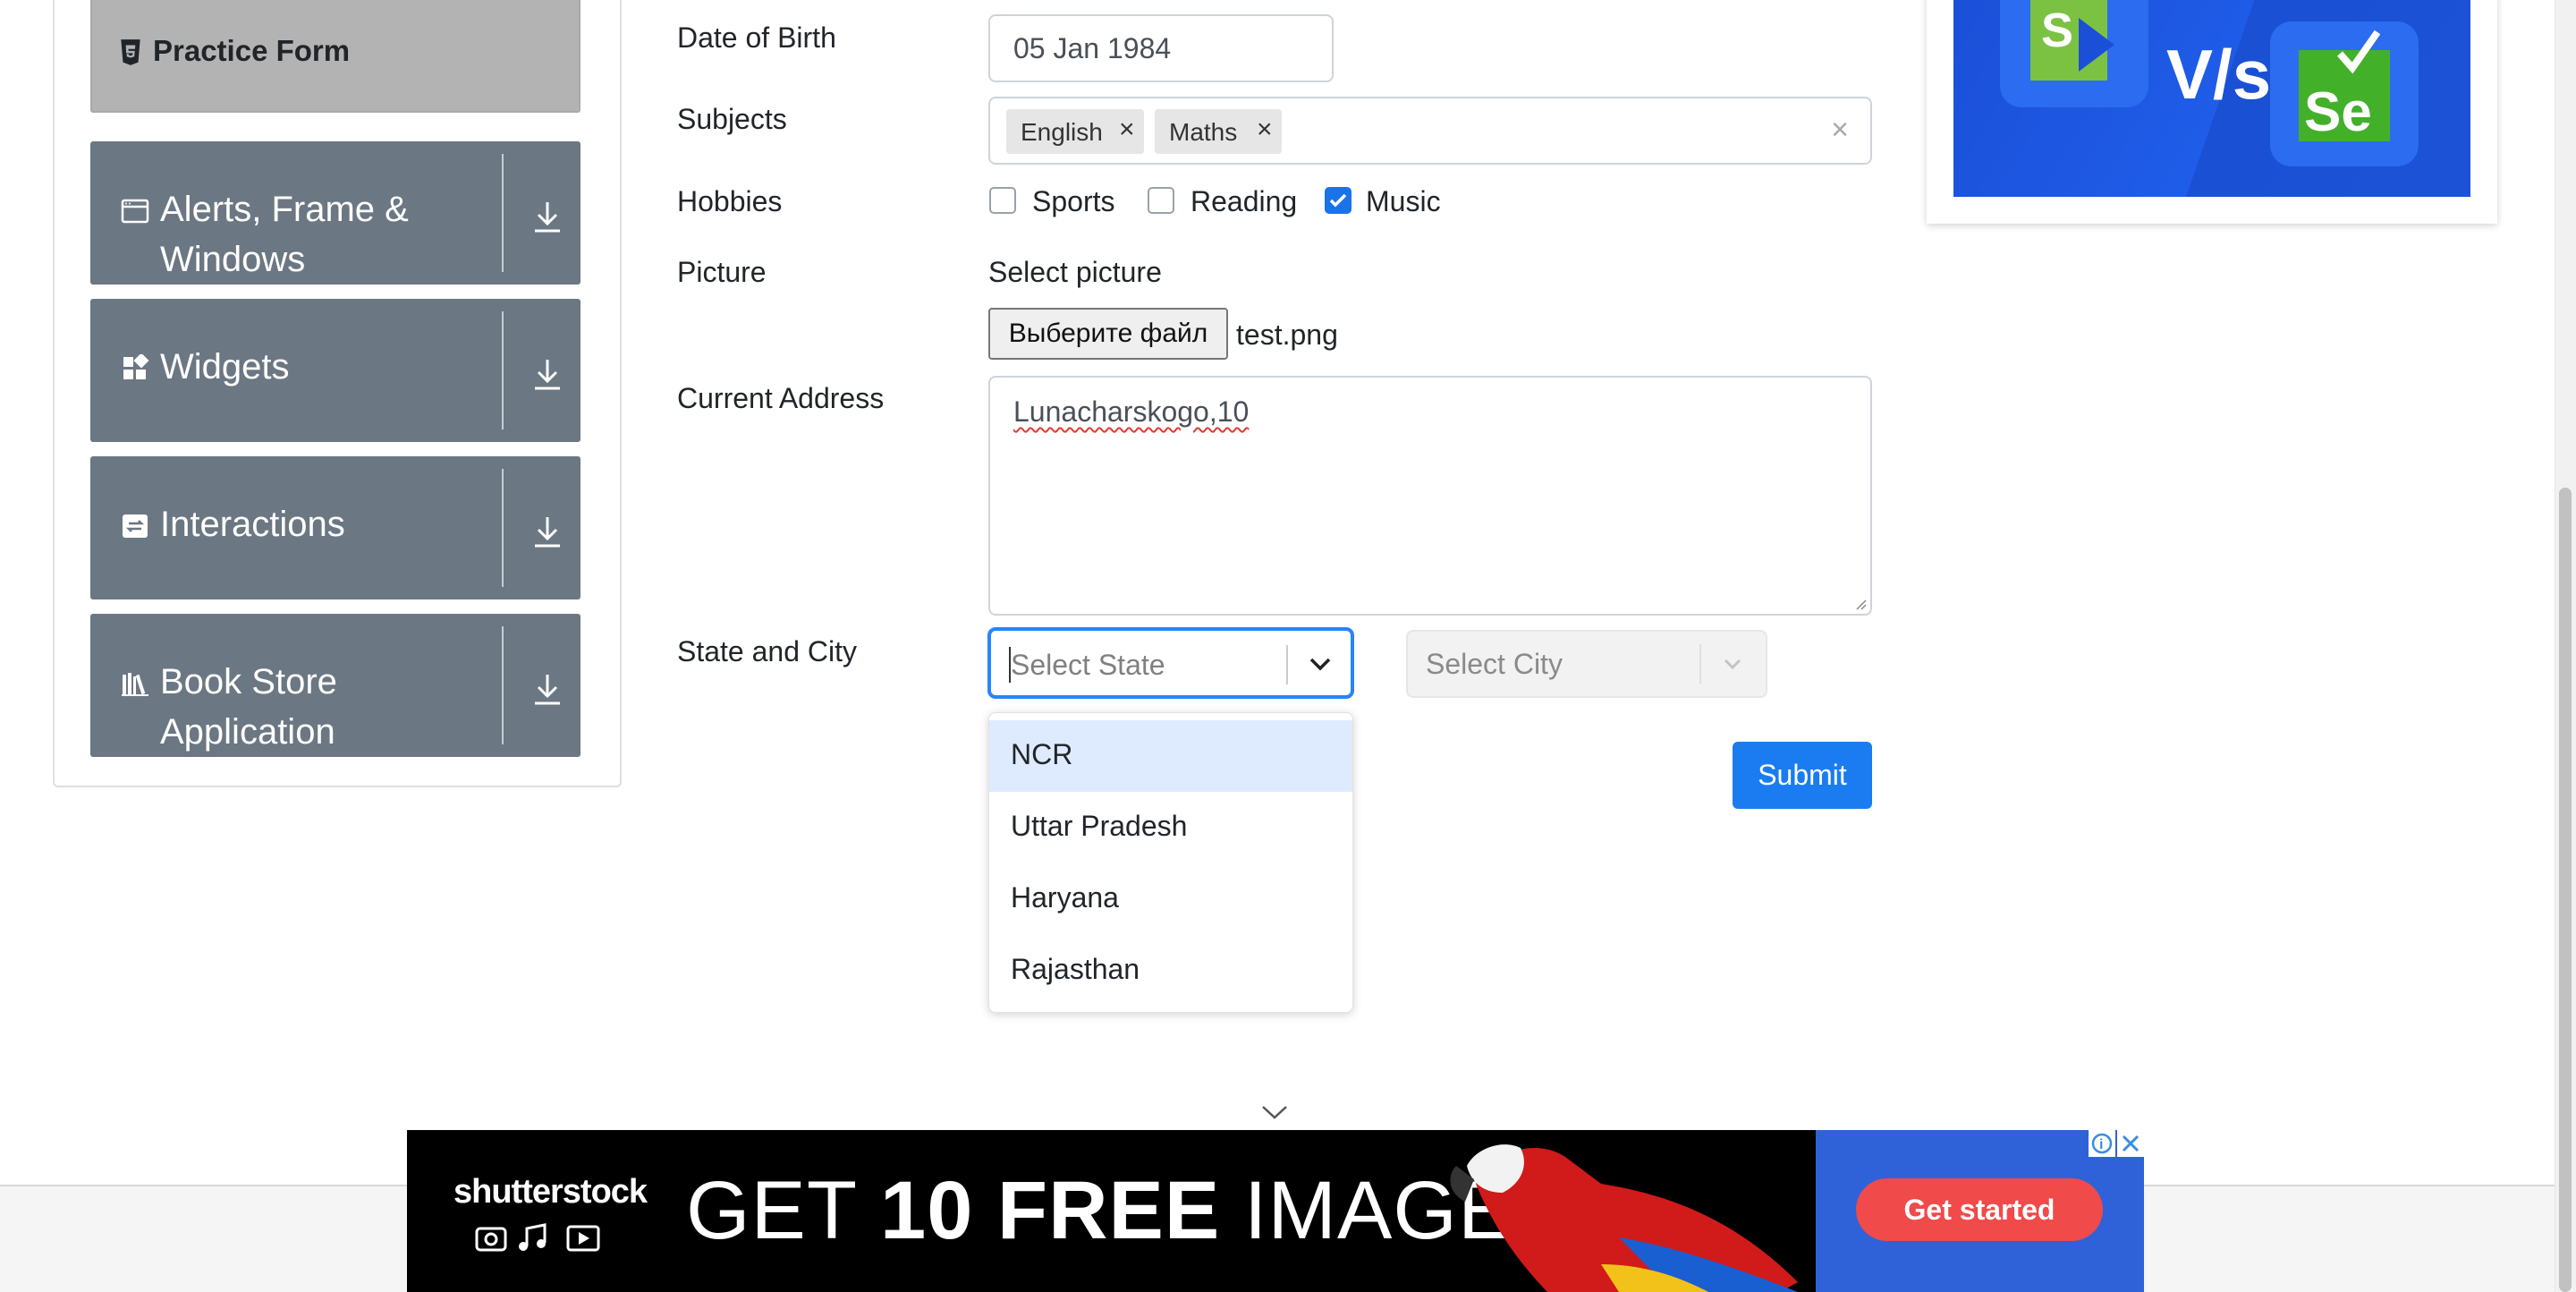 The image size is (2576, 1292). I want to click on current-address-label: Current Address, so click(781, 398).